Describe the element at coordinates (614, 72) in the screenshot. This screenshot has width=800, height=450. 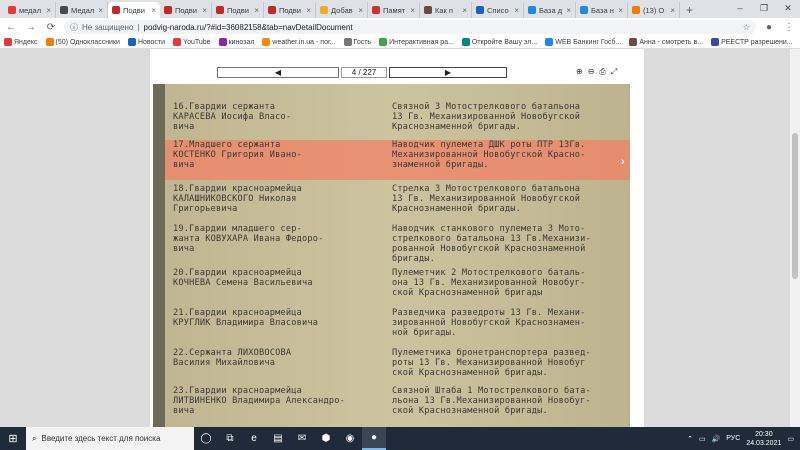
I see `fullscreen-icon: ⤢` at that location.